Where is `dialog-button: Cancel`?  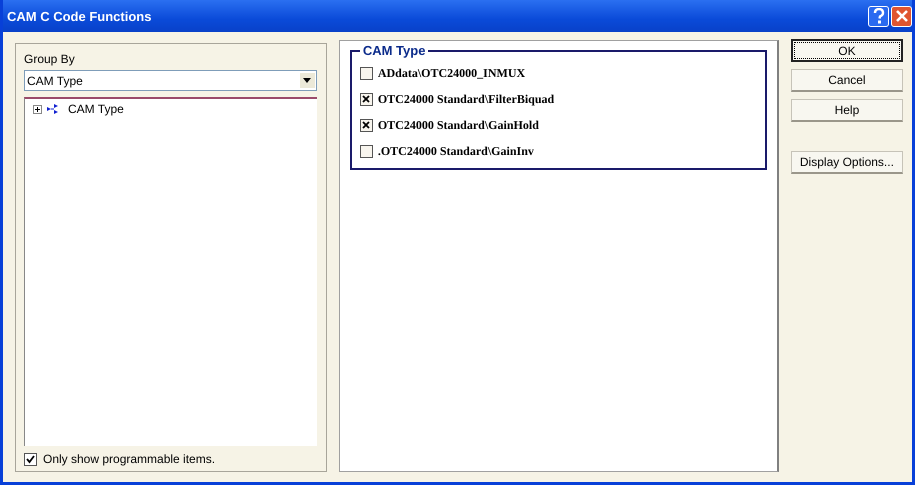
dialog-button: Cancel is located at coordinates (846, 80).